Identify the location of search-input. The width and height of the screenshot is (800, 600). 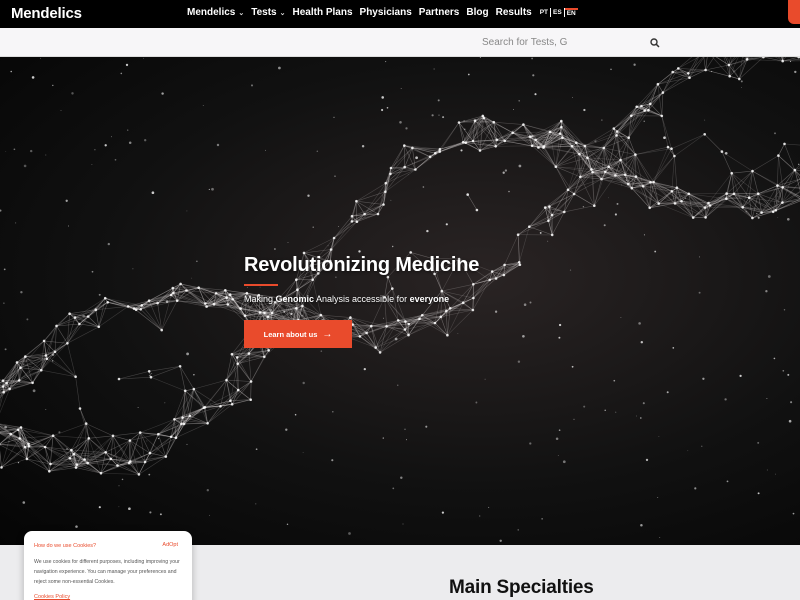
(559, 42).